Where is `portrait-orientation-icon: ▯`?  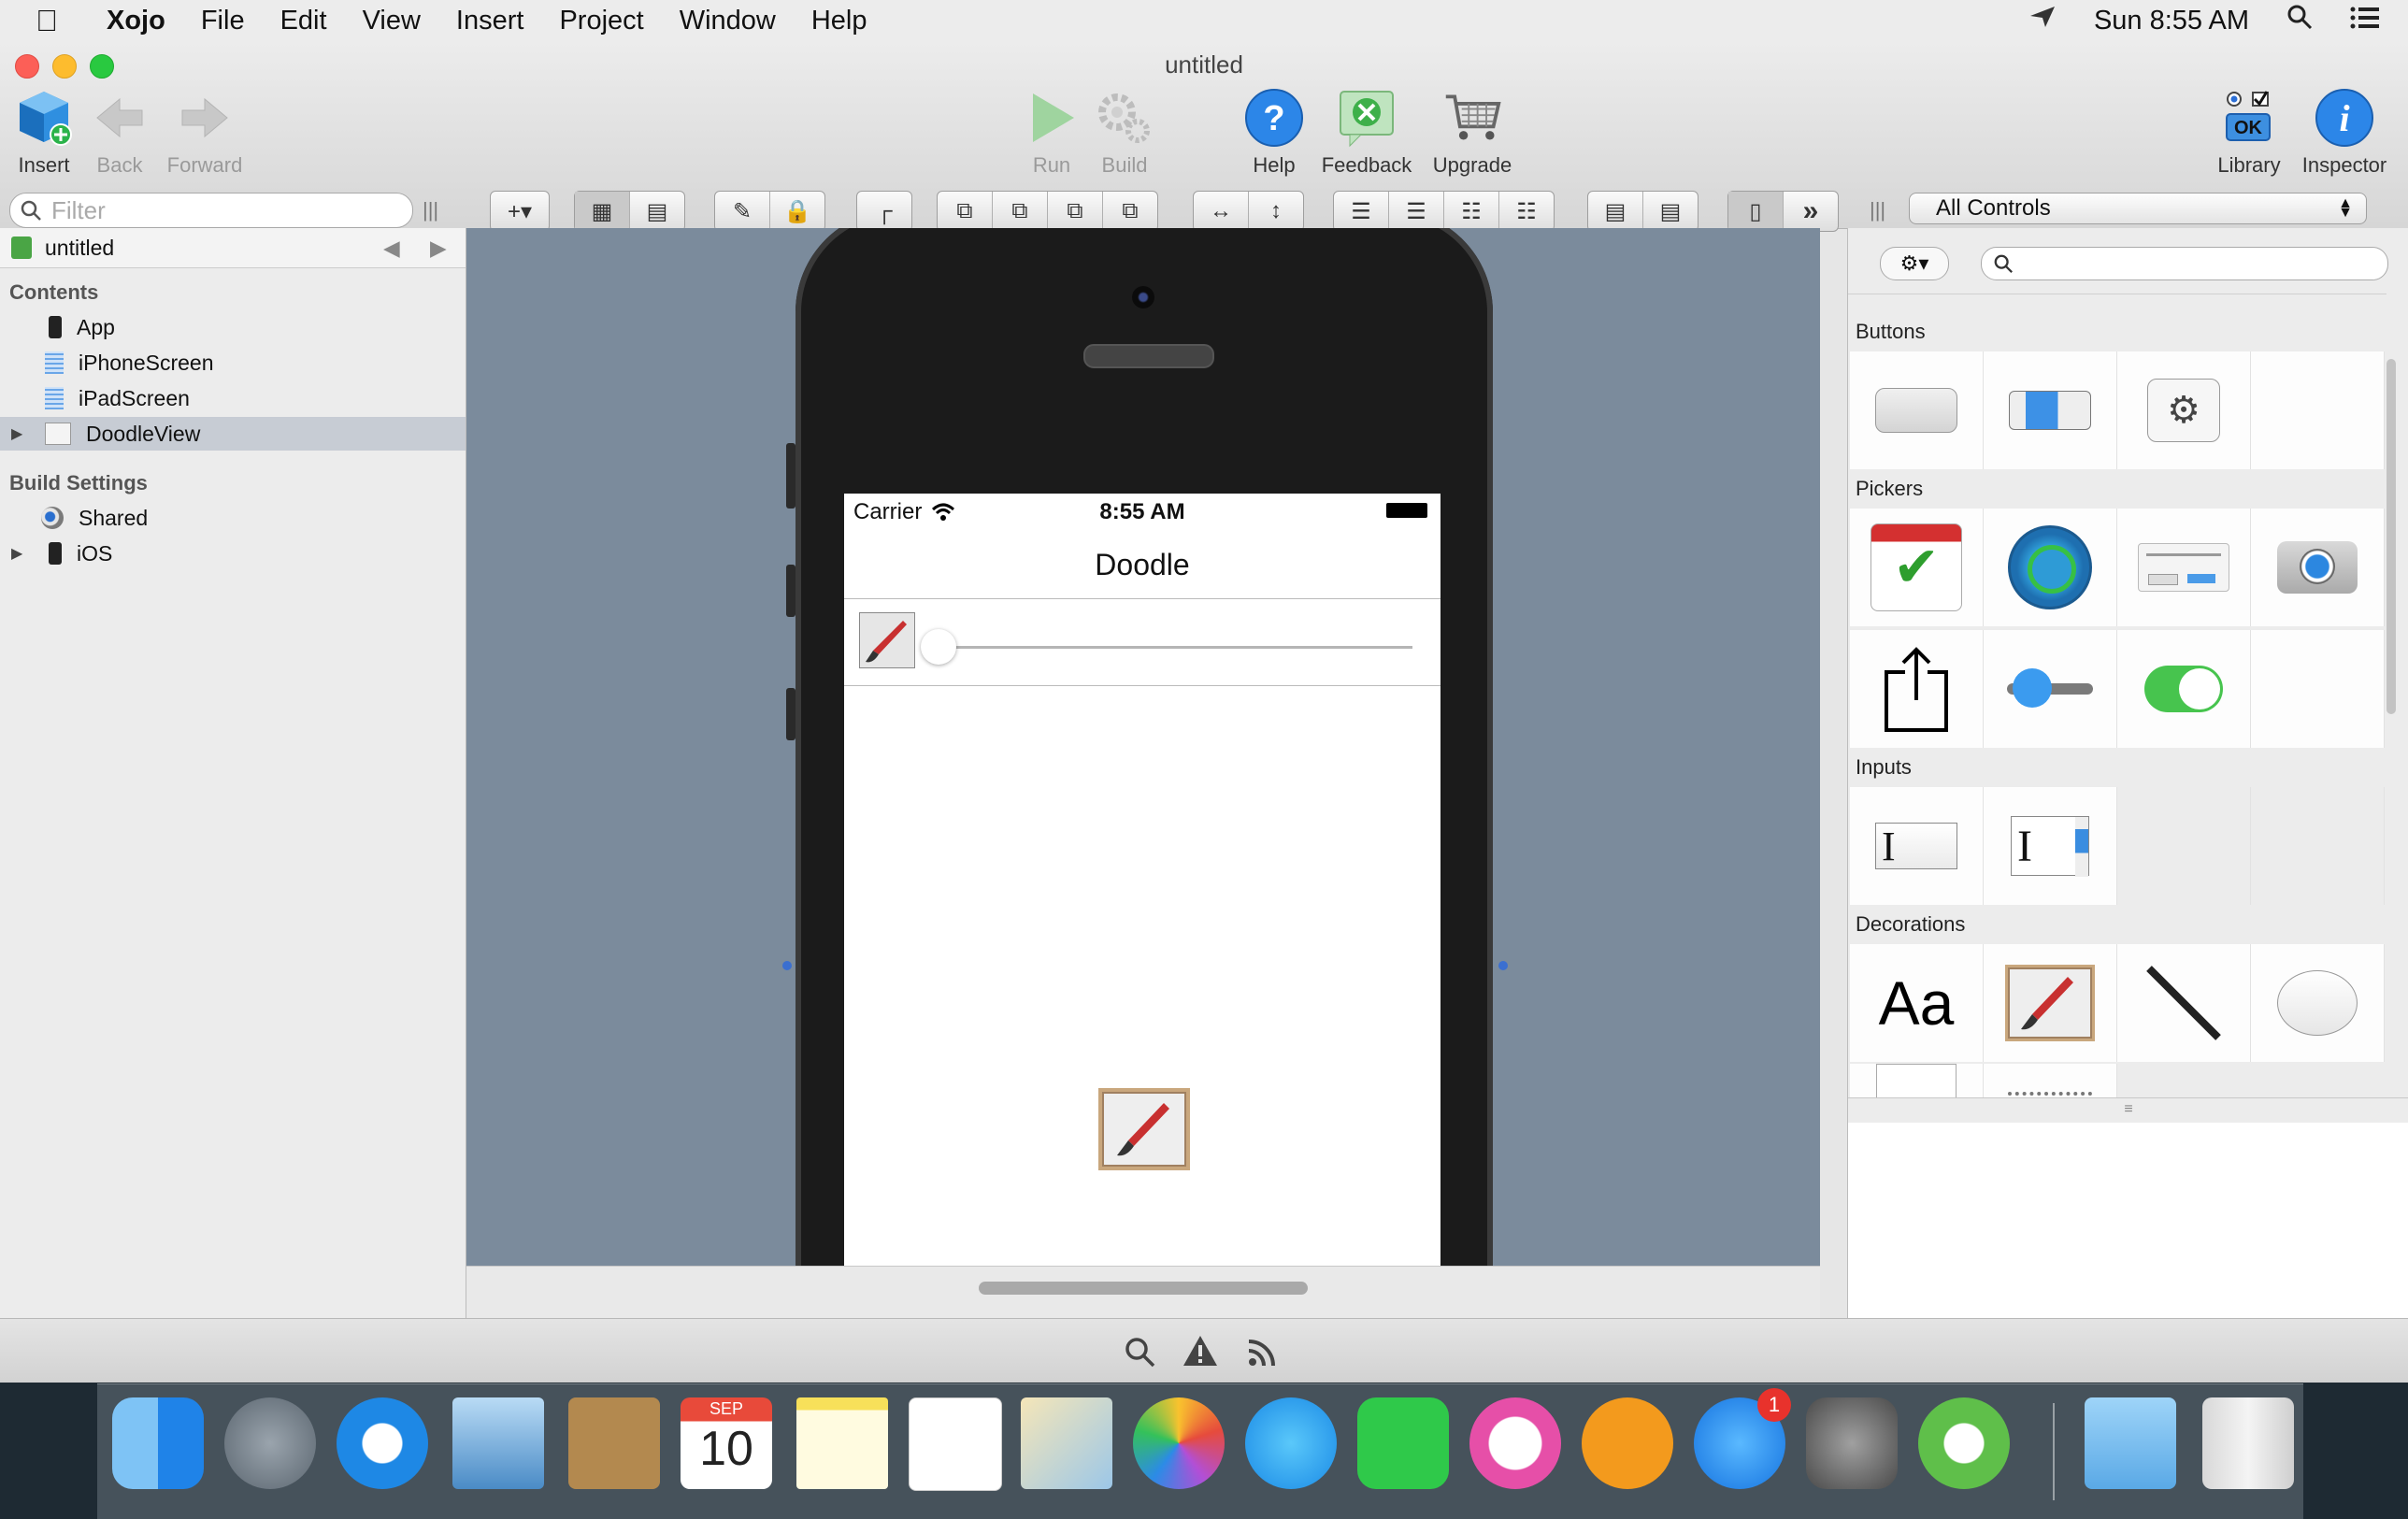 portrait-orientation-icon: ▯ is located at coordinates (1756, 211).